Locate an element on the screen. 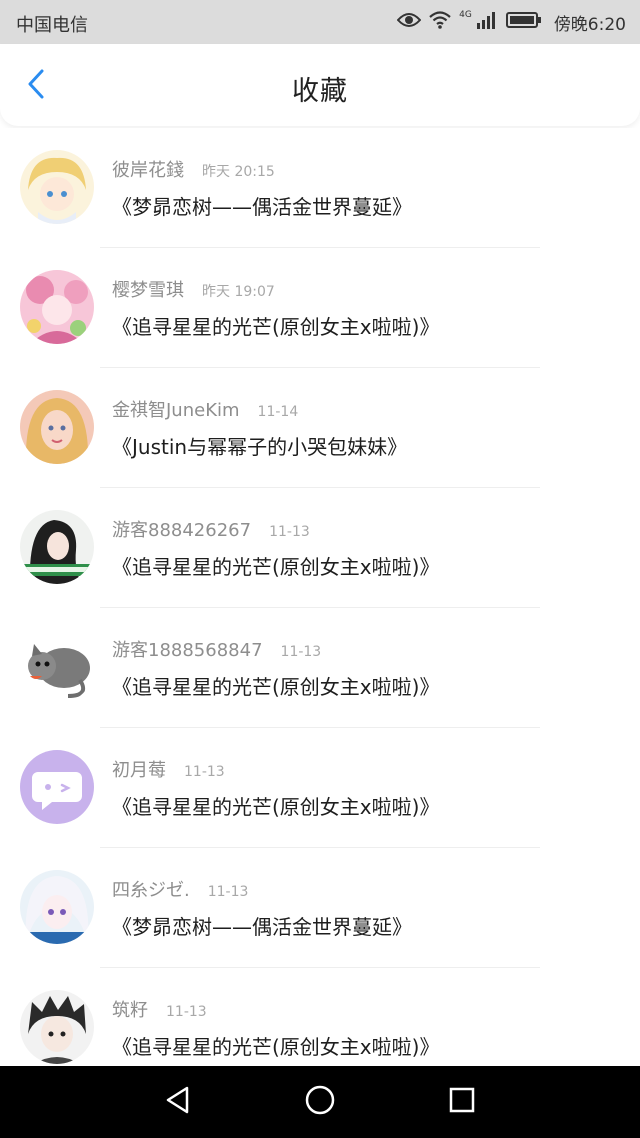  nav-back-button is located at coordinates (178, 1102).